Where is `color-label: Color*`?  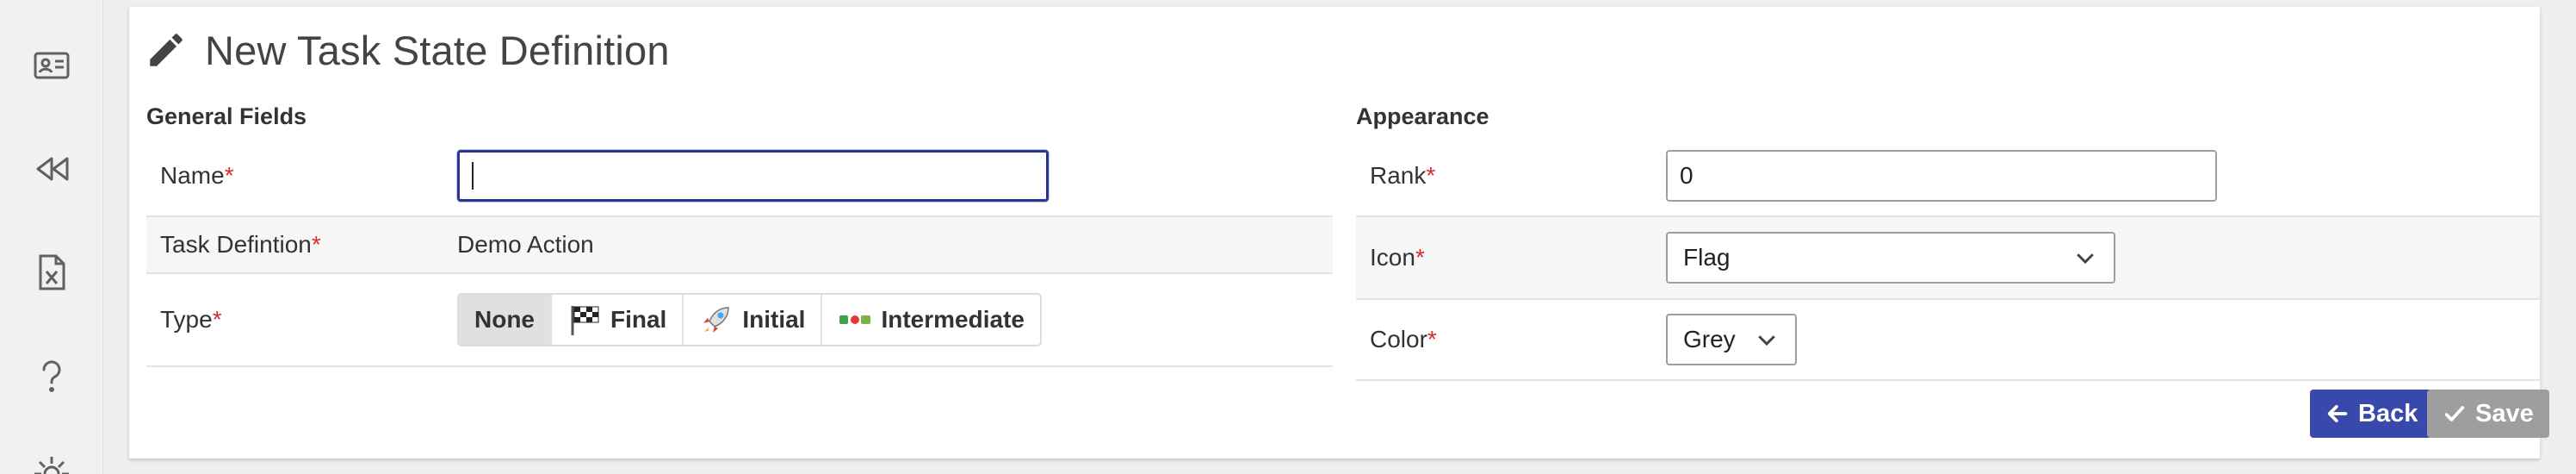 color-label: Color* is located at coordinates (1403, 339).